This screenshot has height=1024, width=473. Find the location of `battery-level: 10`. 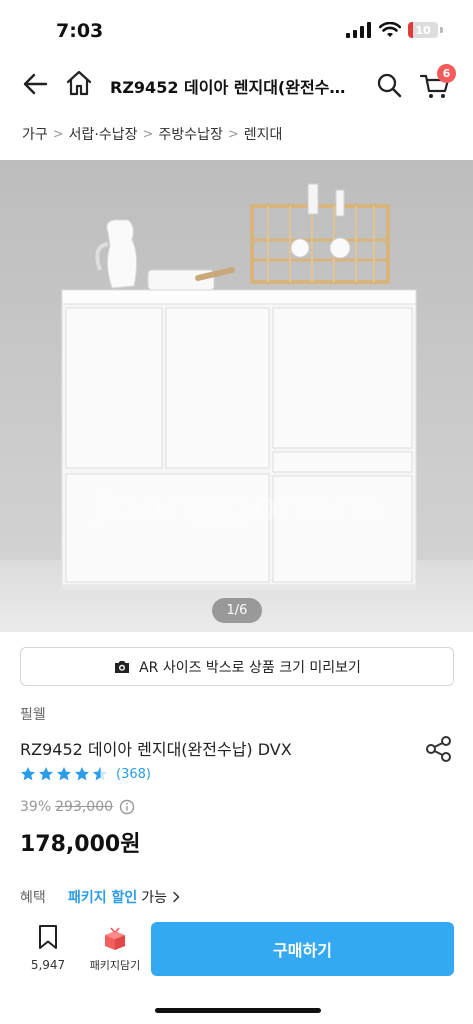

battery-level: 10 is located at coordinates (423, 30).